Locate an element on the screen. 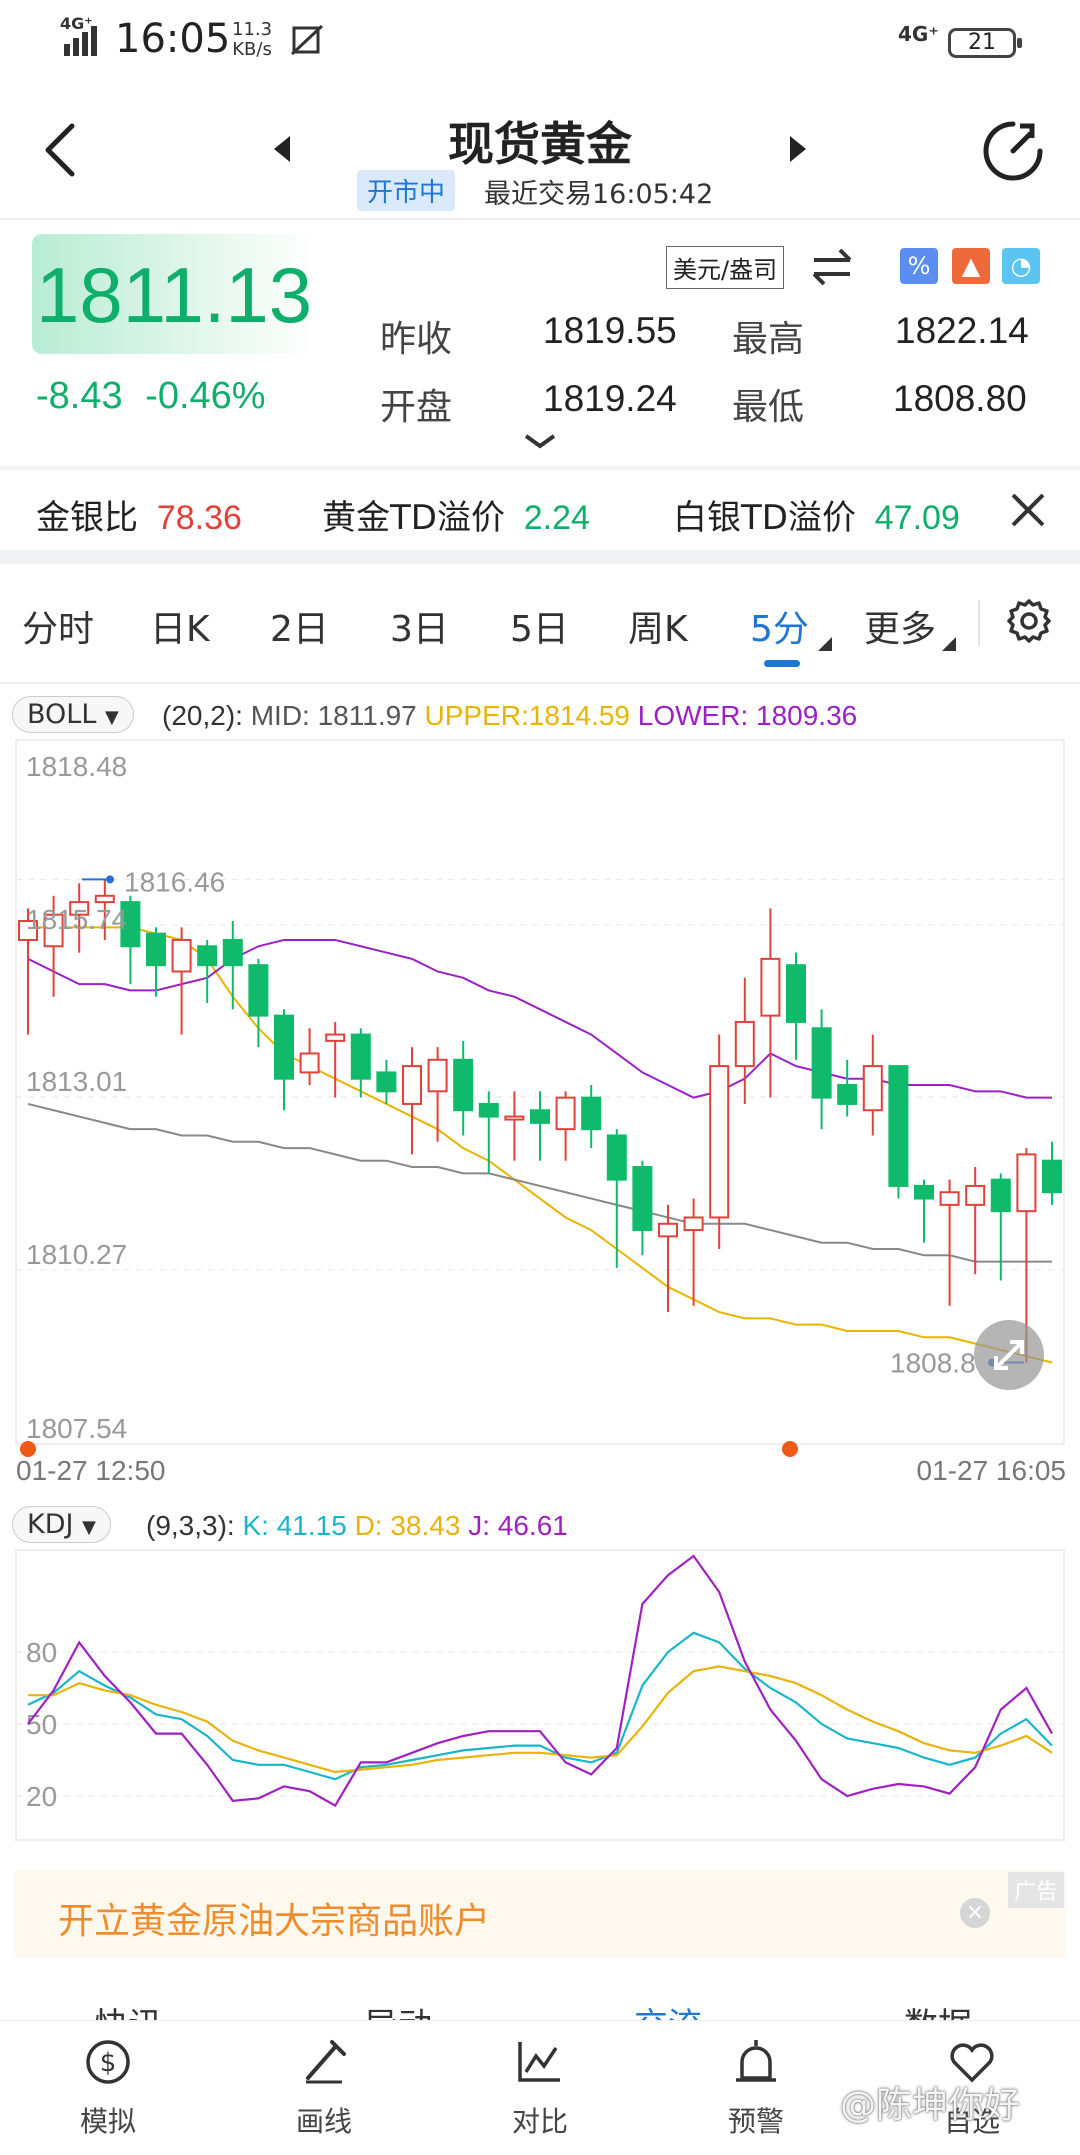  indicator-name: KDJ is located at coordinates (50, 1524).